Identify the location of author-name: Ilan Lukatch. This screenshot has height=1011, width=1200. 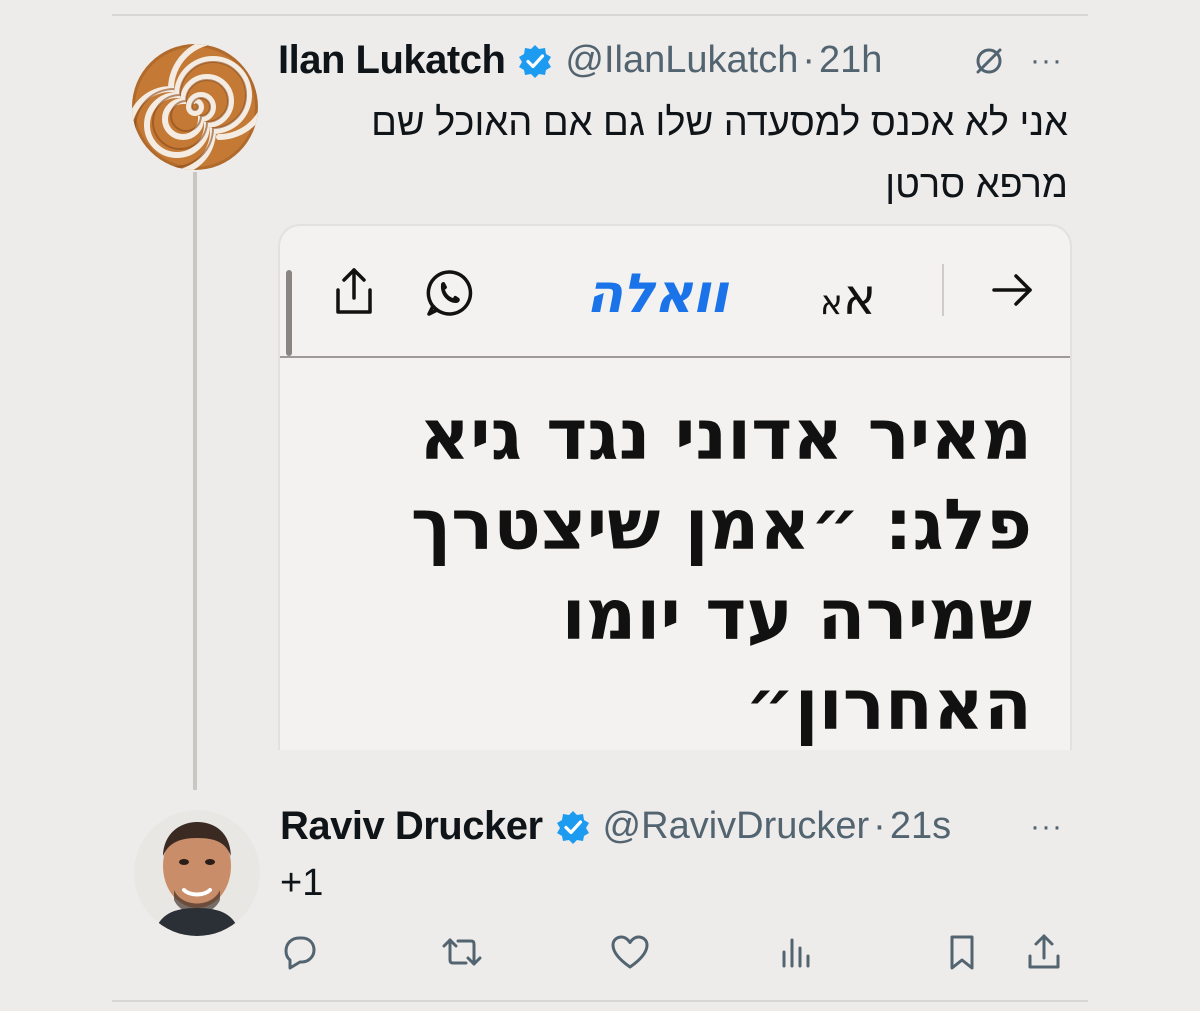
(392, 60).